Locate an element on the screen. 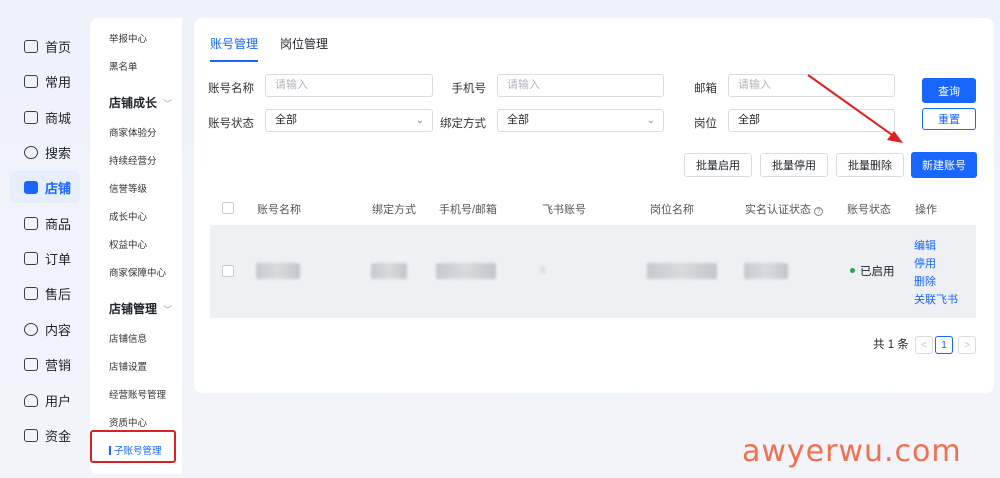 The width and height of the screenshot is (1000, 478). position-label: 岗位 is located at coordinates (705, 124).